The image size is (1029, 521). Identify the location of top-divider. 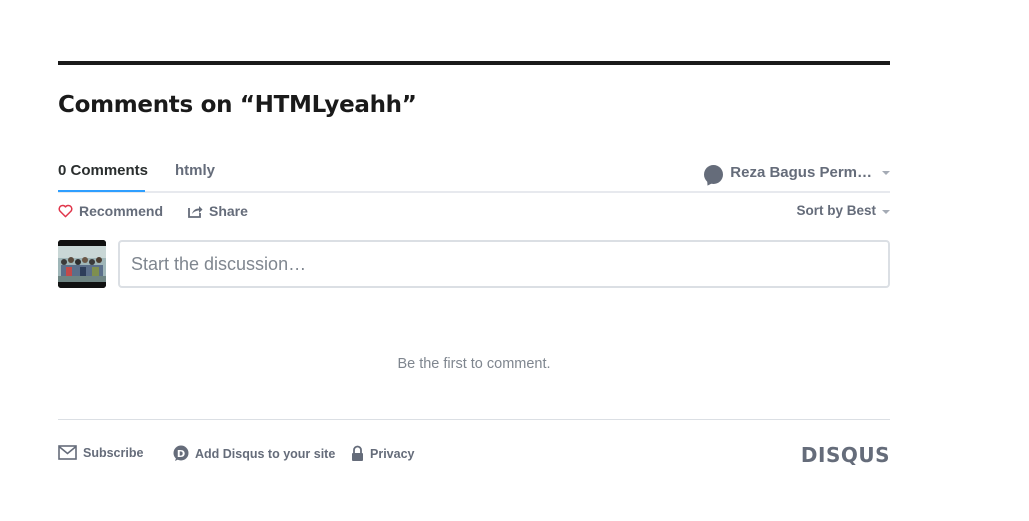
(474, 63).